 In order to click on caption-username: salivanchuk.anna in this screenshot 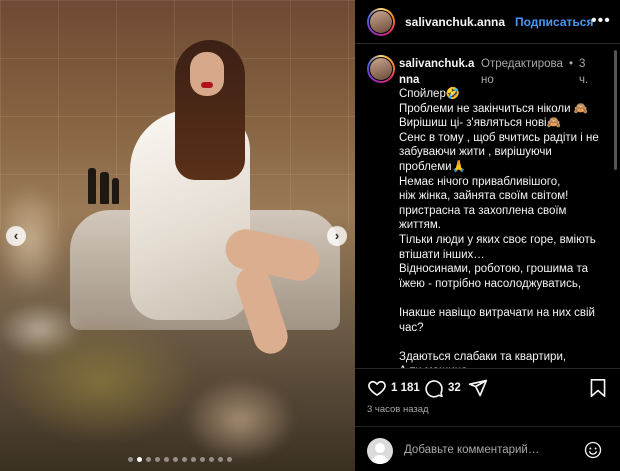, I will do `click(437, 72)`.